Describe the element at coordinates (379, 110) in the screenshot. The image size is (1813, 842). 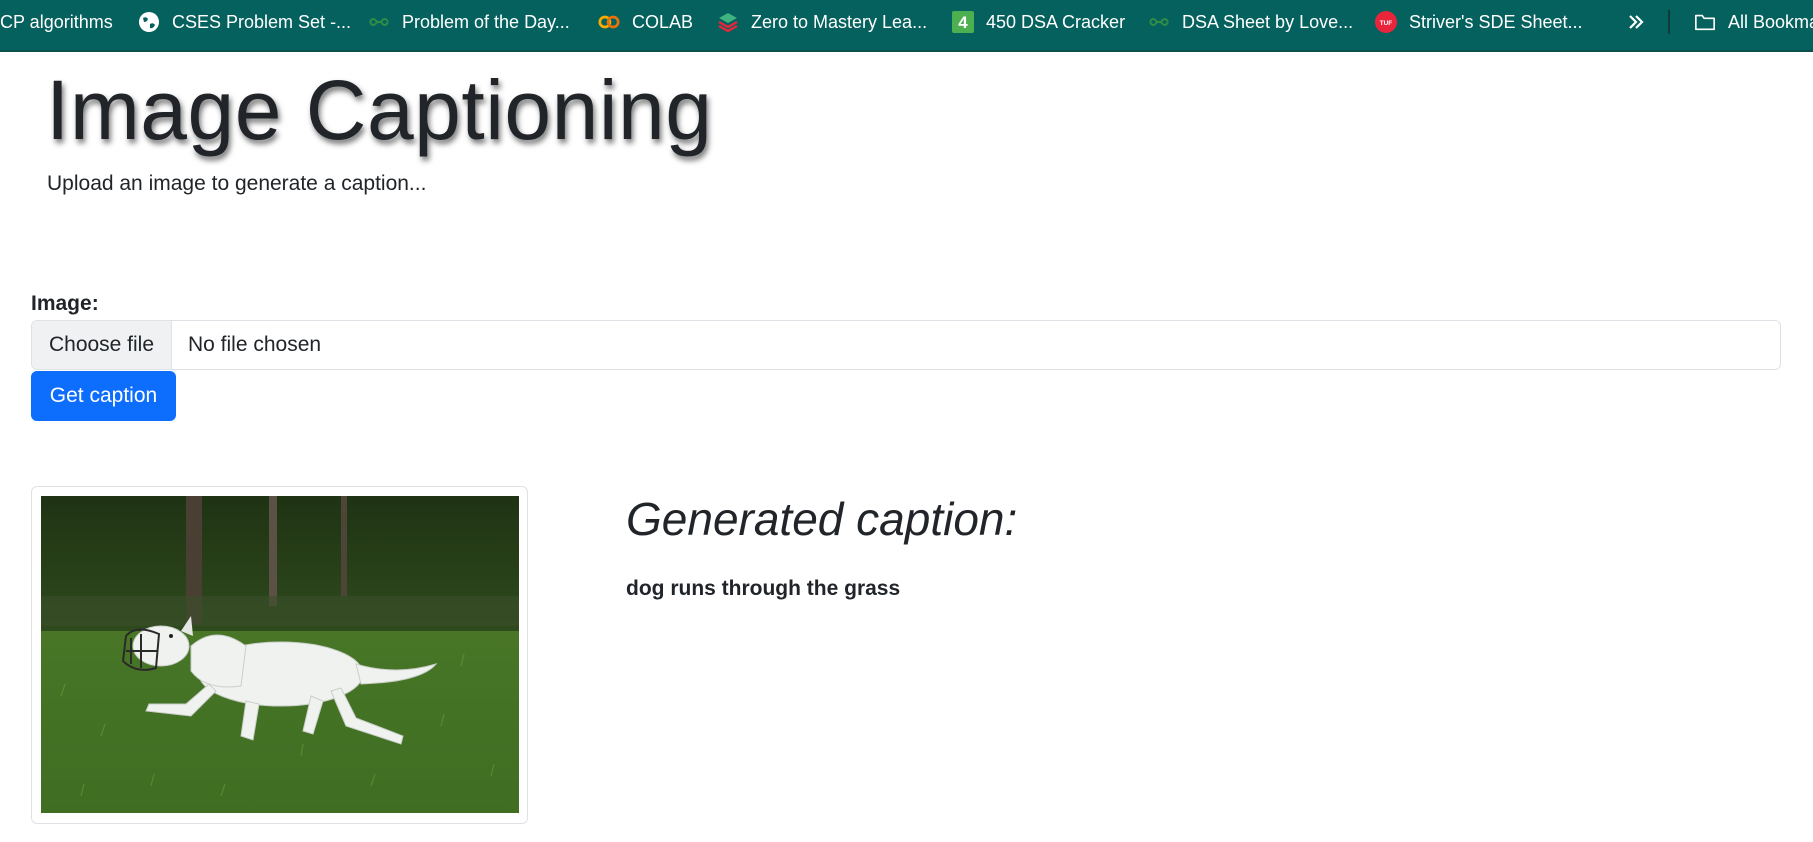
I see `page-title: Image Captioning` at that location.